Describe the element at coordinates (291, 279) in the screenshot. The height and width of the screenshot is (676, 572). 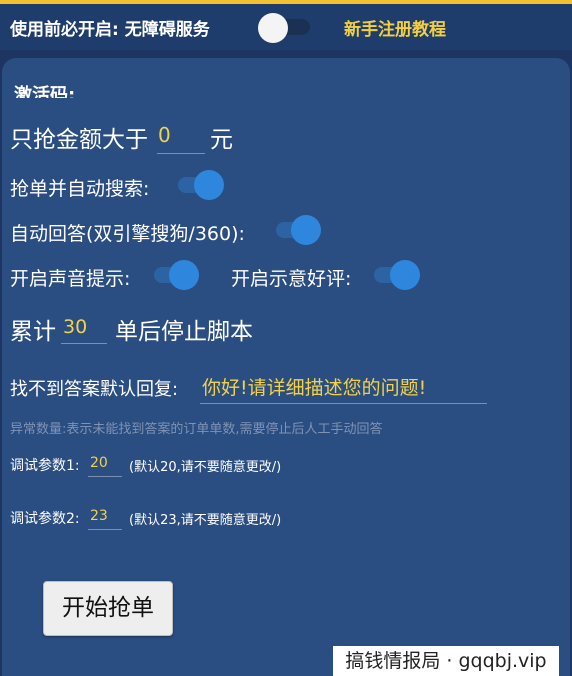
I see `good-review-label: 开启示意好评:` at that location.